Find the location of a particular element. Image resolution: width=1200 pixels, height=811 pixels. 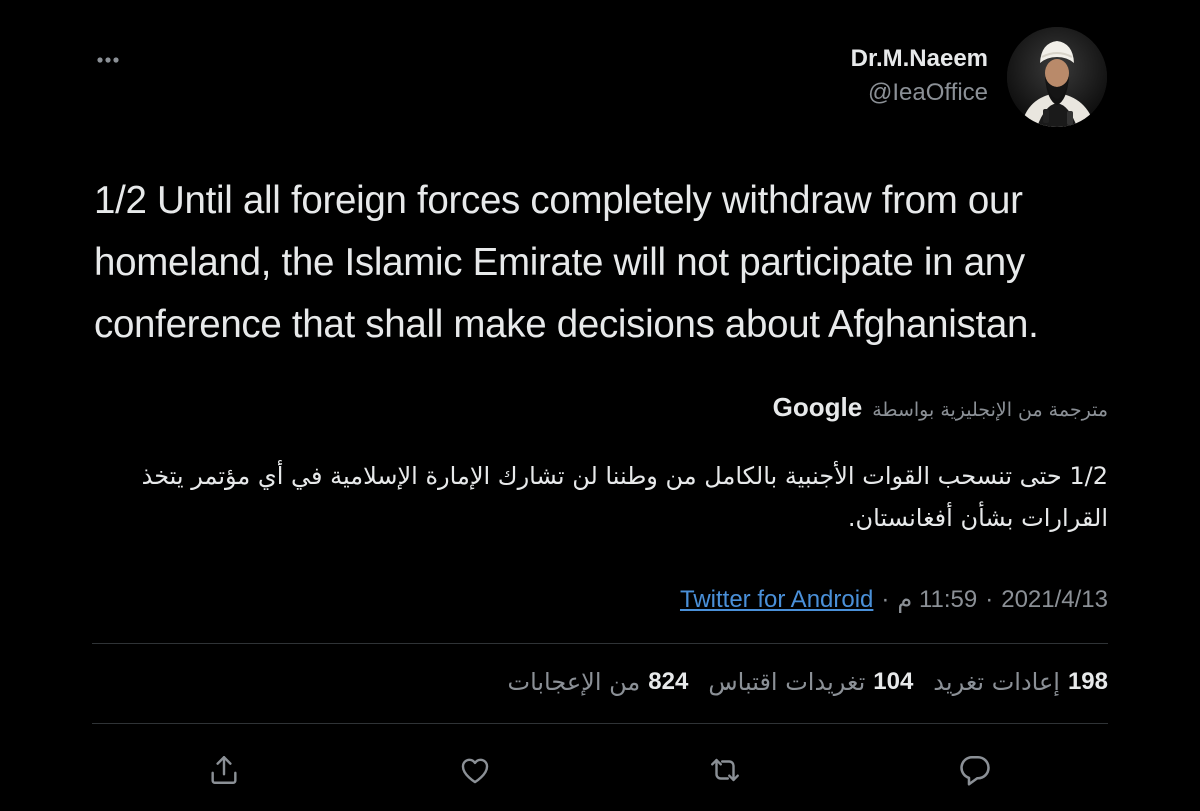

source-link: Twitter for Android is located at coordinates (776, 600).